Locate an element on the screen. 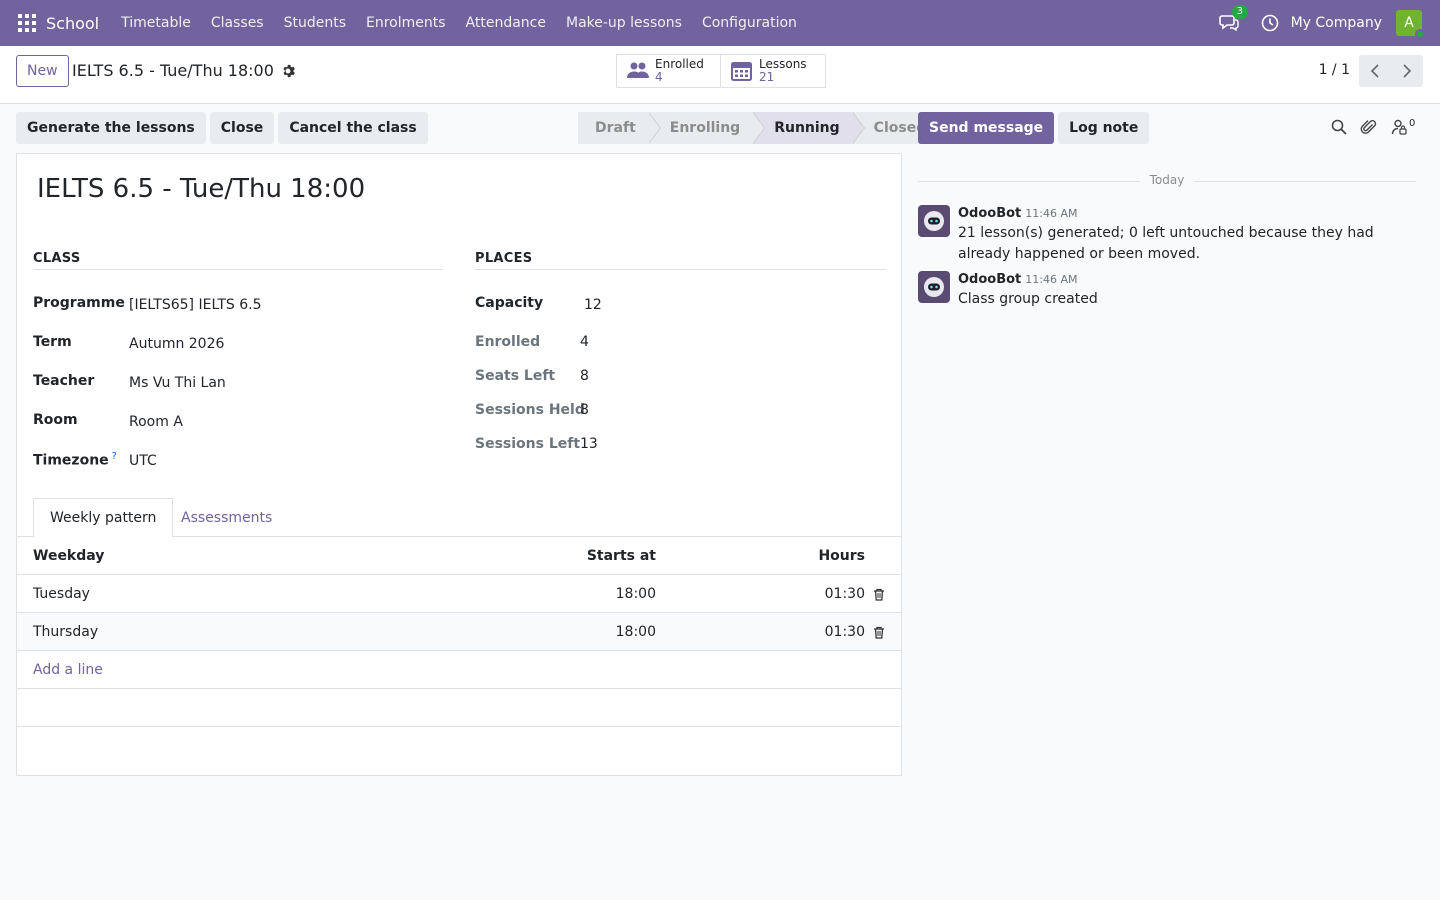 The image size is (1440, 900). paperclip-icon is located at coordinates (1369, 127).